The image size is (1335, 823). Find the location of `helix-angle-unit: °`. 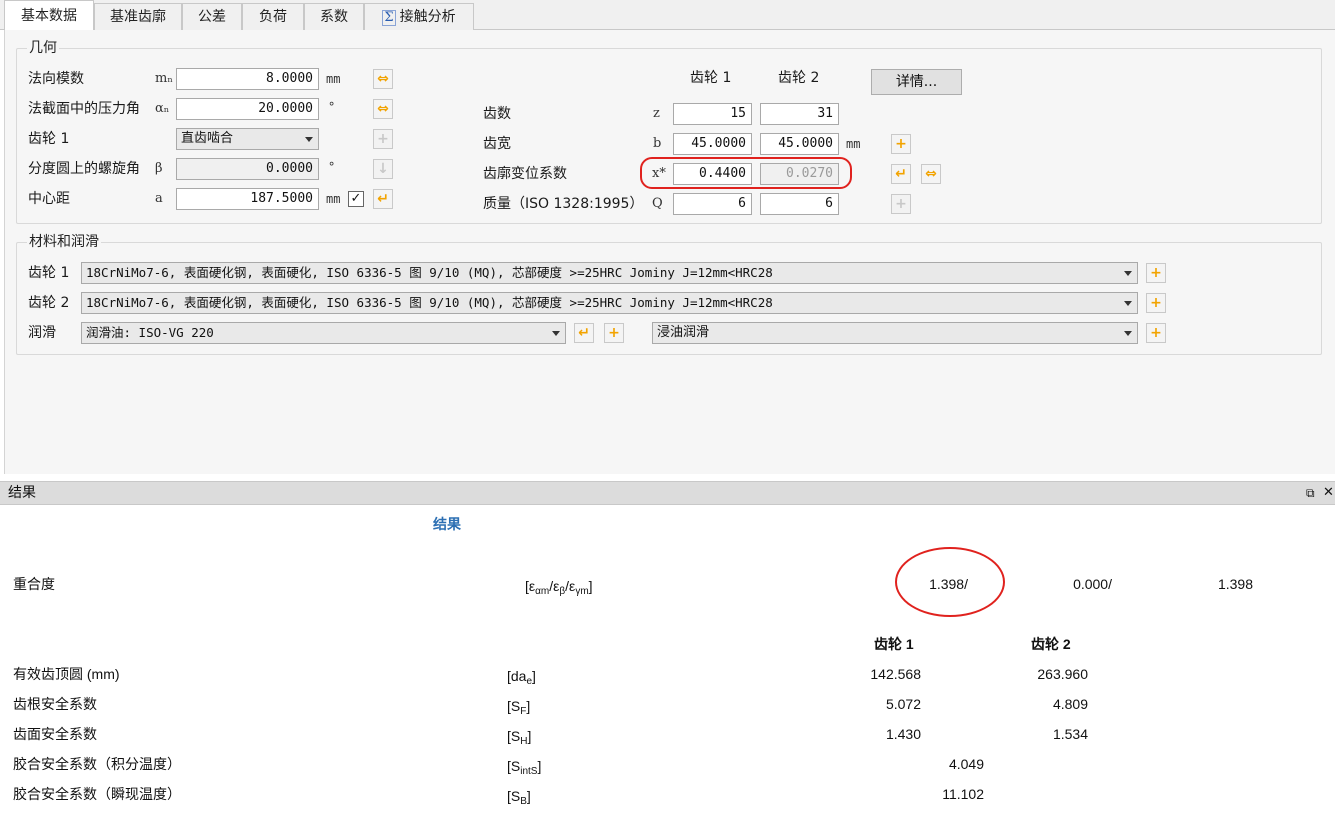

helix-angle-unit: ° is located at coordinates (332, 167).